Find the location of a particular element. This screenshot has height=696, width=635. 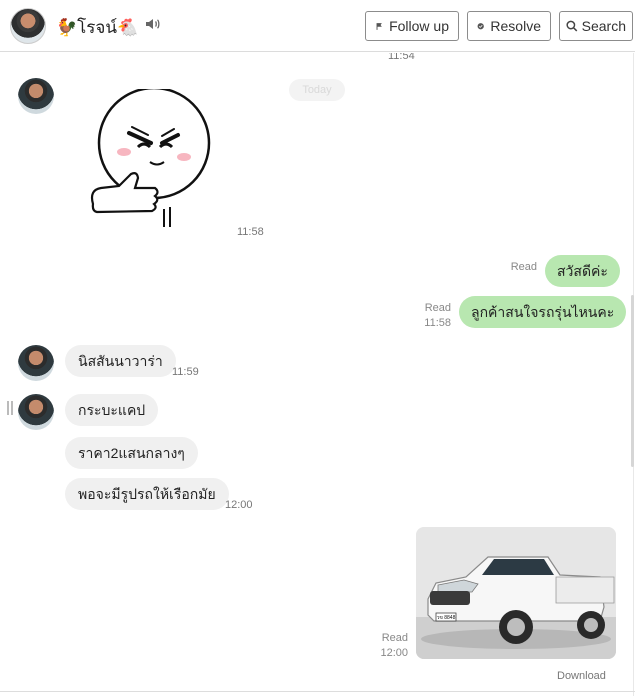

scrollbar is located at coordinates (632, 381).